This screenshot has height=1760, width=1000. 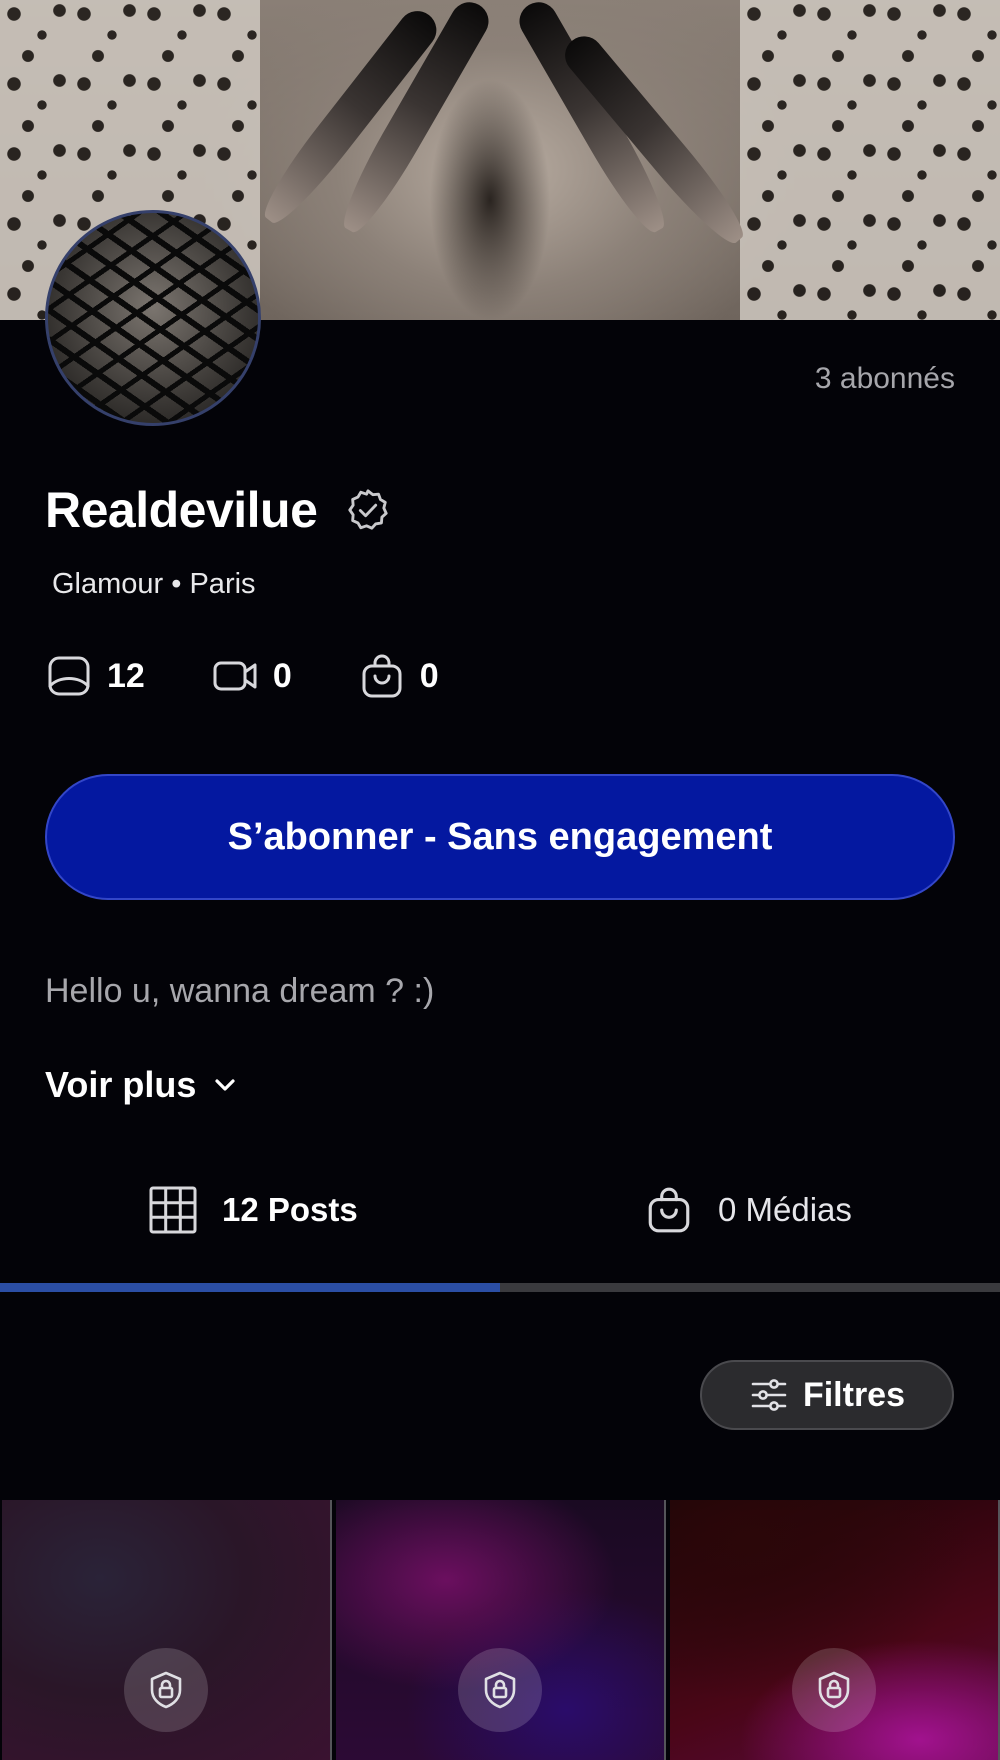 What do you see at coordinates (173, 1210) in the screenshot?
I see `grid-icon` at bounding box center [173, 1210].